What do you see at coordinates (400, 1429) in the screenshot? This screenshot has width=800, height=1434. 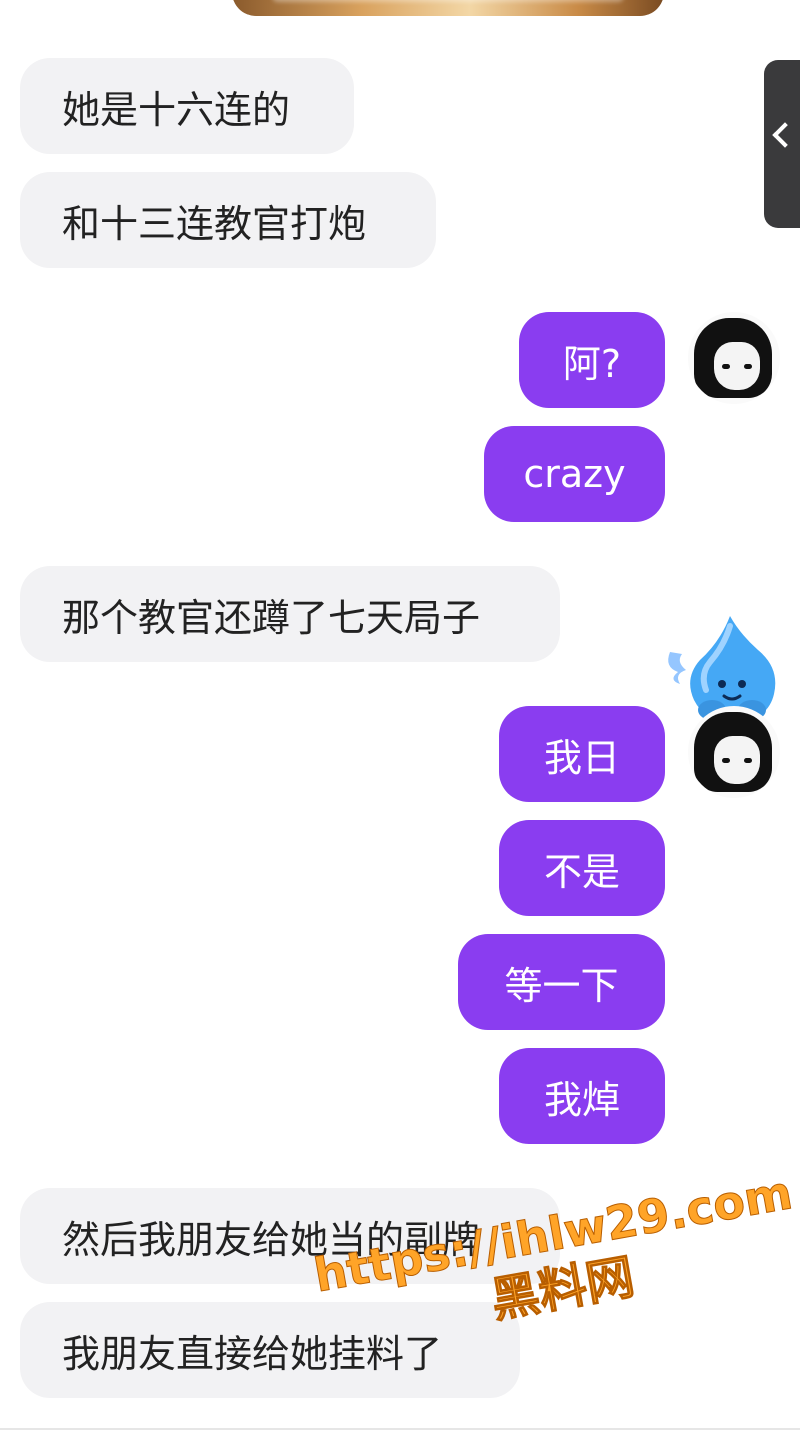 I see `bottom-divider` at bounding box center [400, 1429].